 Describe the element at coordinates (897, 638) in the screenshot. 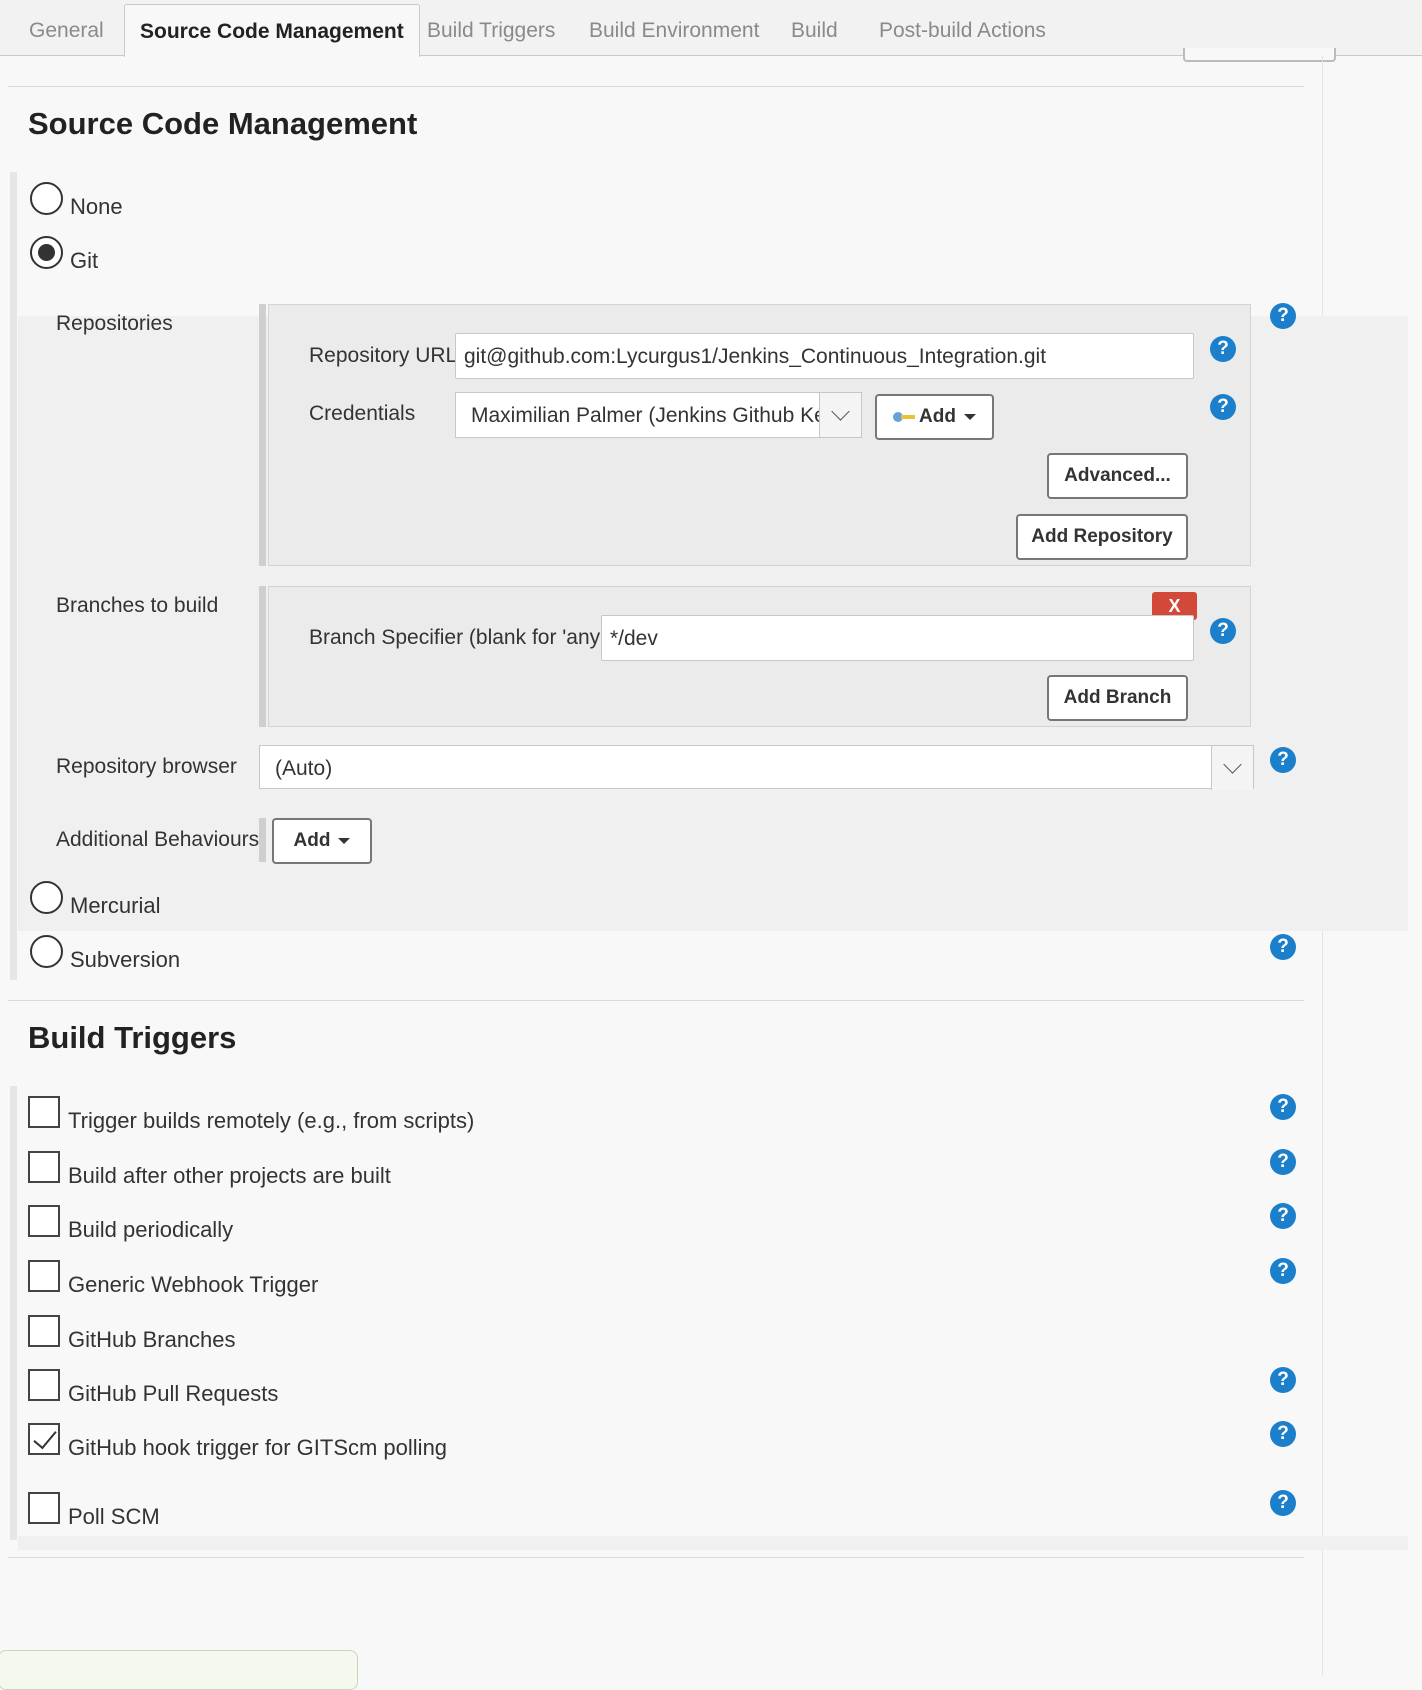

I see `branch-specifier-input: */dev` at that location.